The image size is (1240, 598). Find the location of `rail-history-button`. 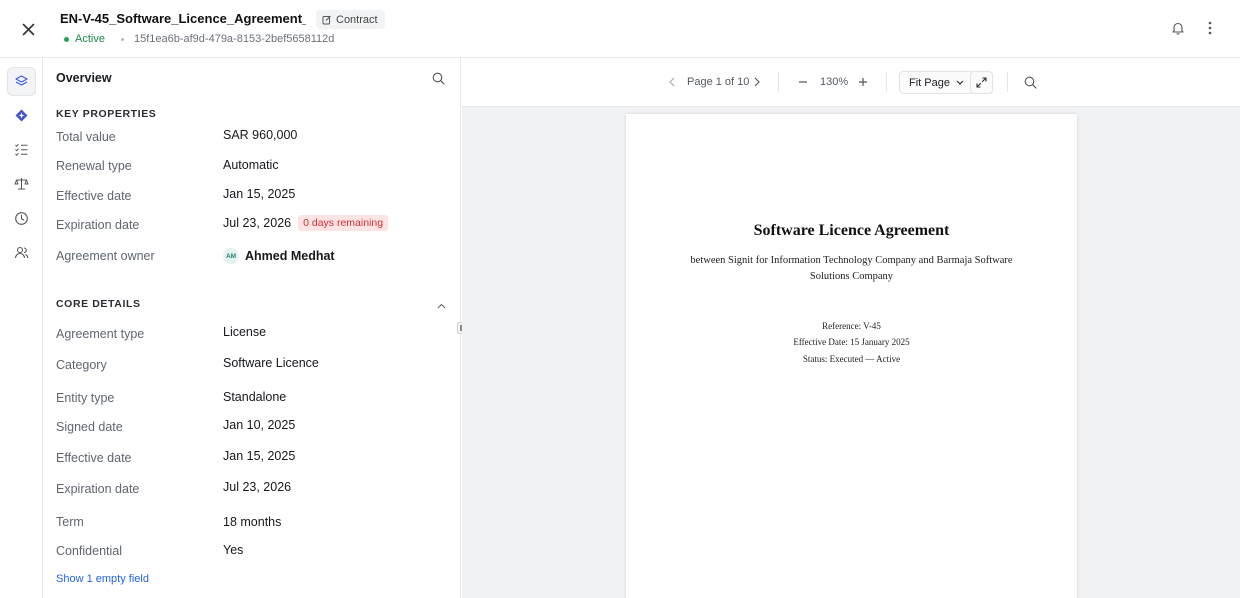

rail-history-button is located at coordinates (21, 218).